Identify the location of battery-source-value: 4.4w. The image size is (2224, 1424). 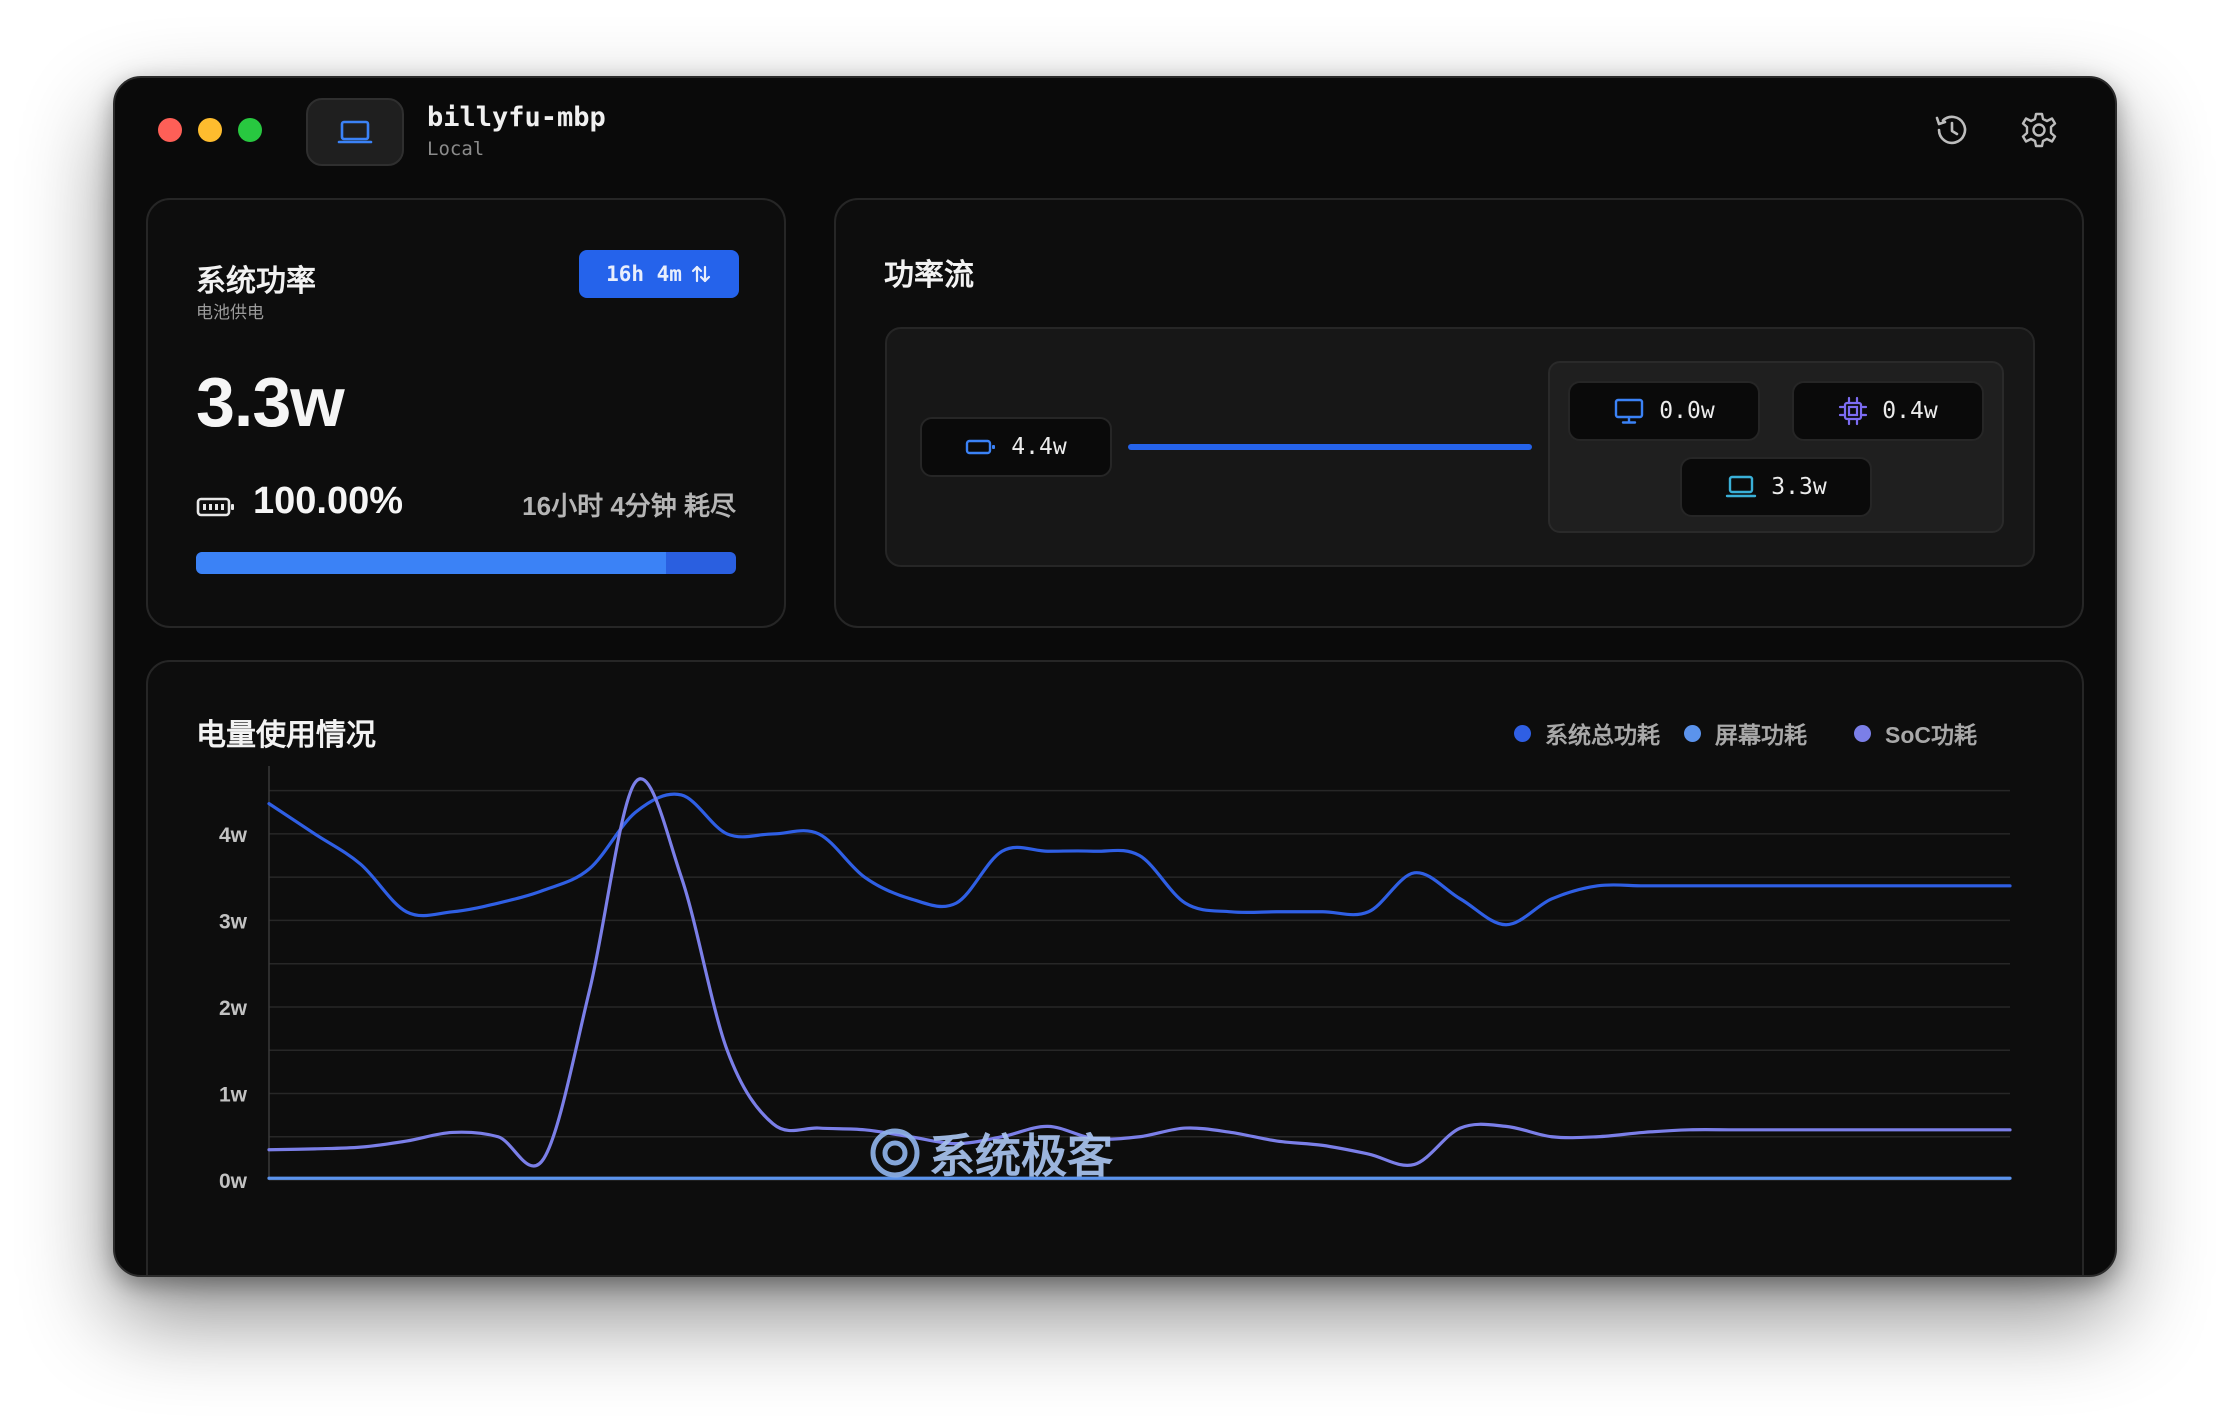
(1039, 447).